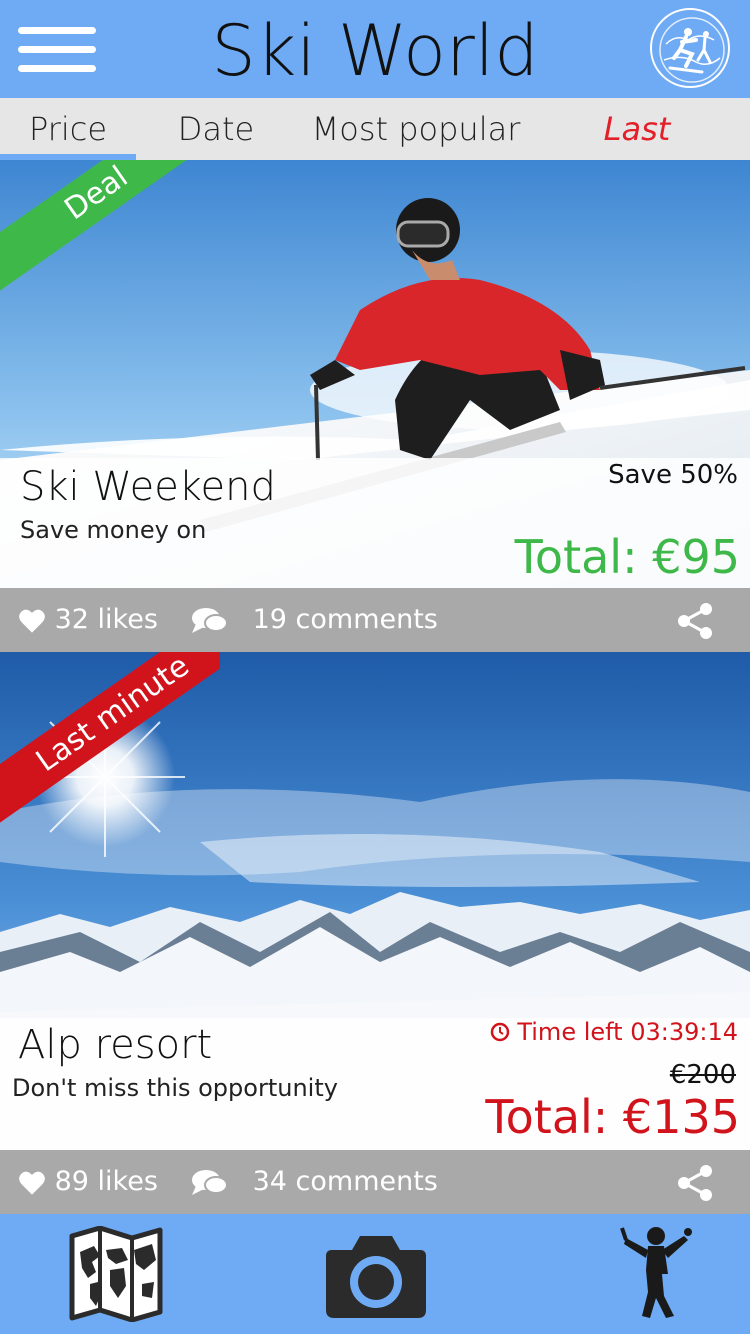 This screenshot has width=750, height=1334. I want to click on card-action-bar: 32 likes 19 comments, so click(375, 620).